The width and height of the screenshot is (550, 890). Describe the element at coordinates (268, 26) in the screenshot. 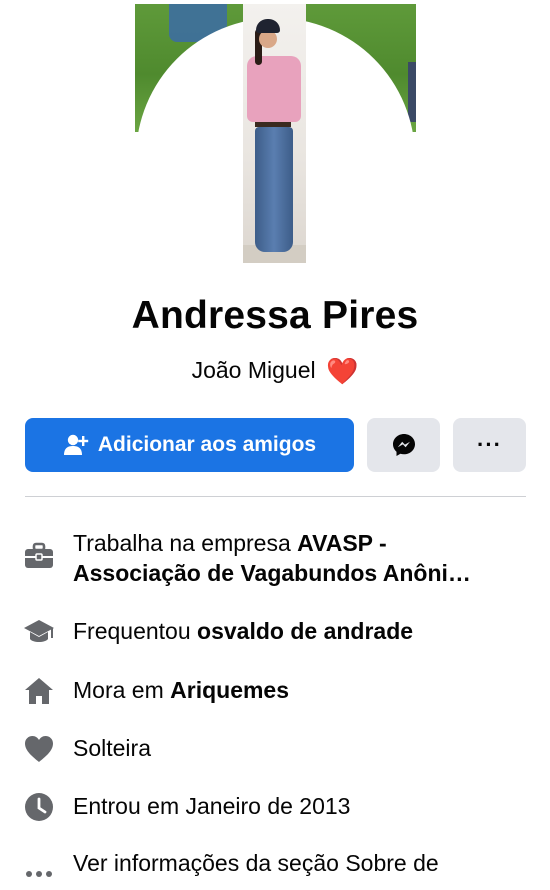

I see `photo-cap` at that location.